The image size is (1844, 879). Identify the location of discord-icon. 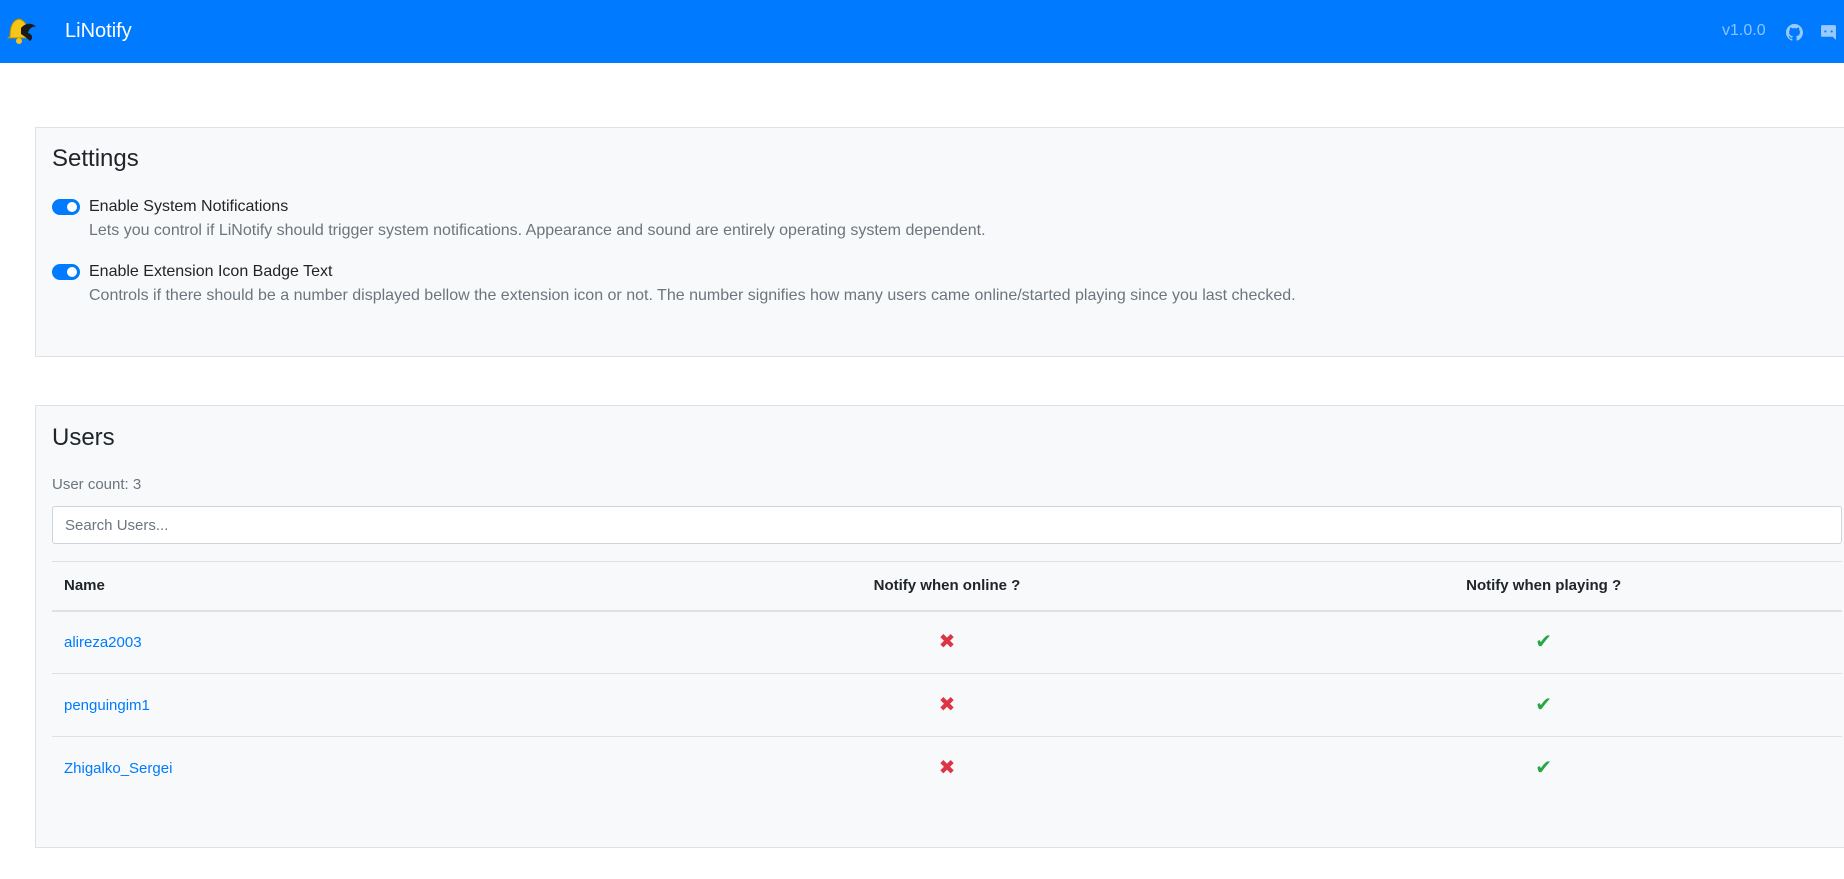
(1828, 32).